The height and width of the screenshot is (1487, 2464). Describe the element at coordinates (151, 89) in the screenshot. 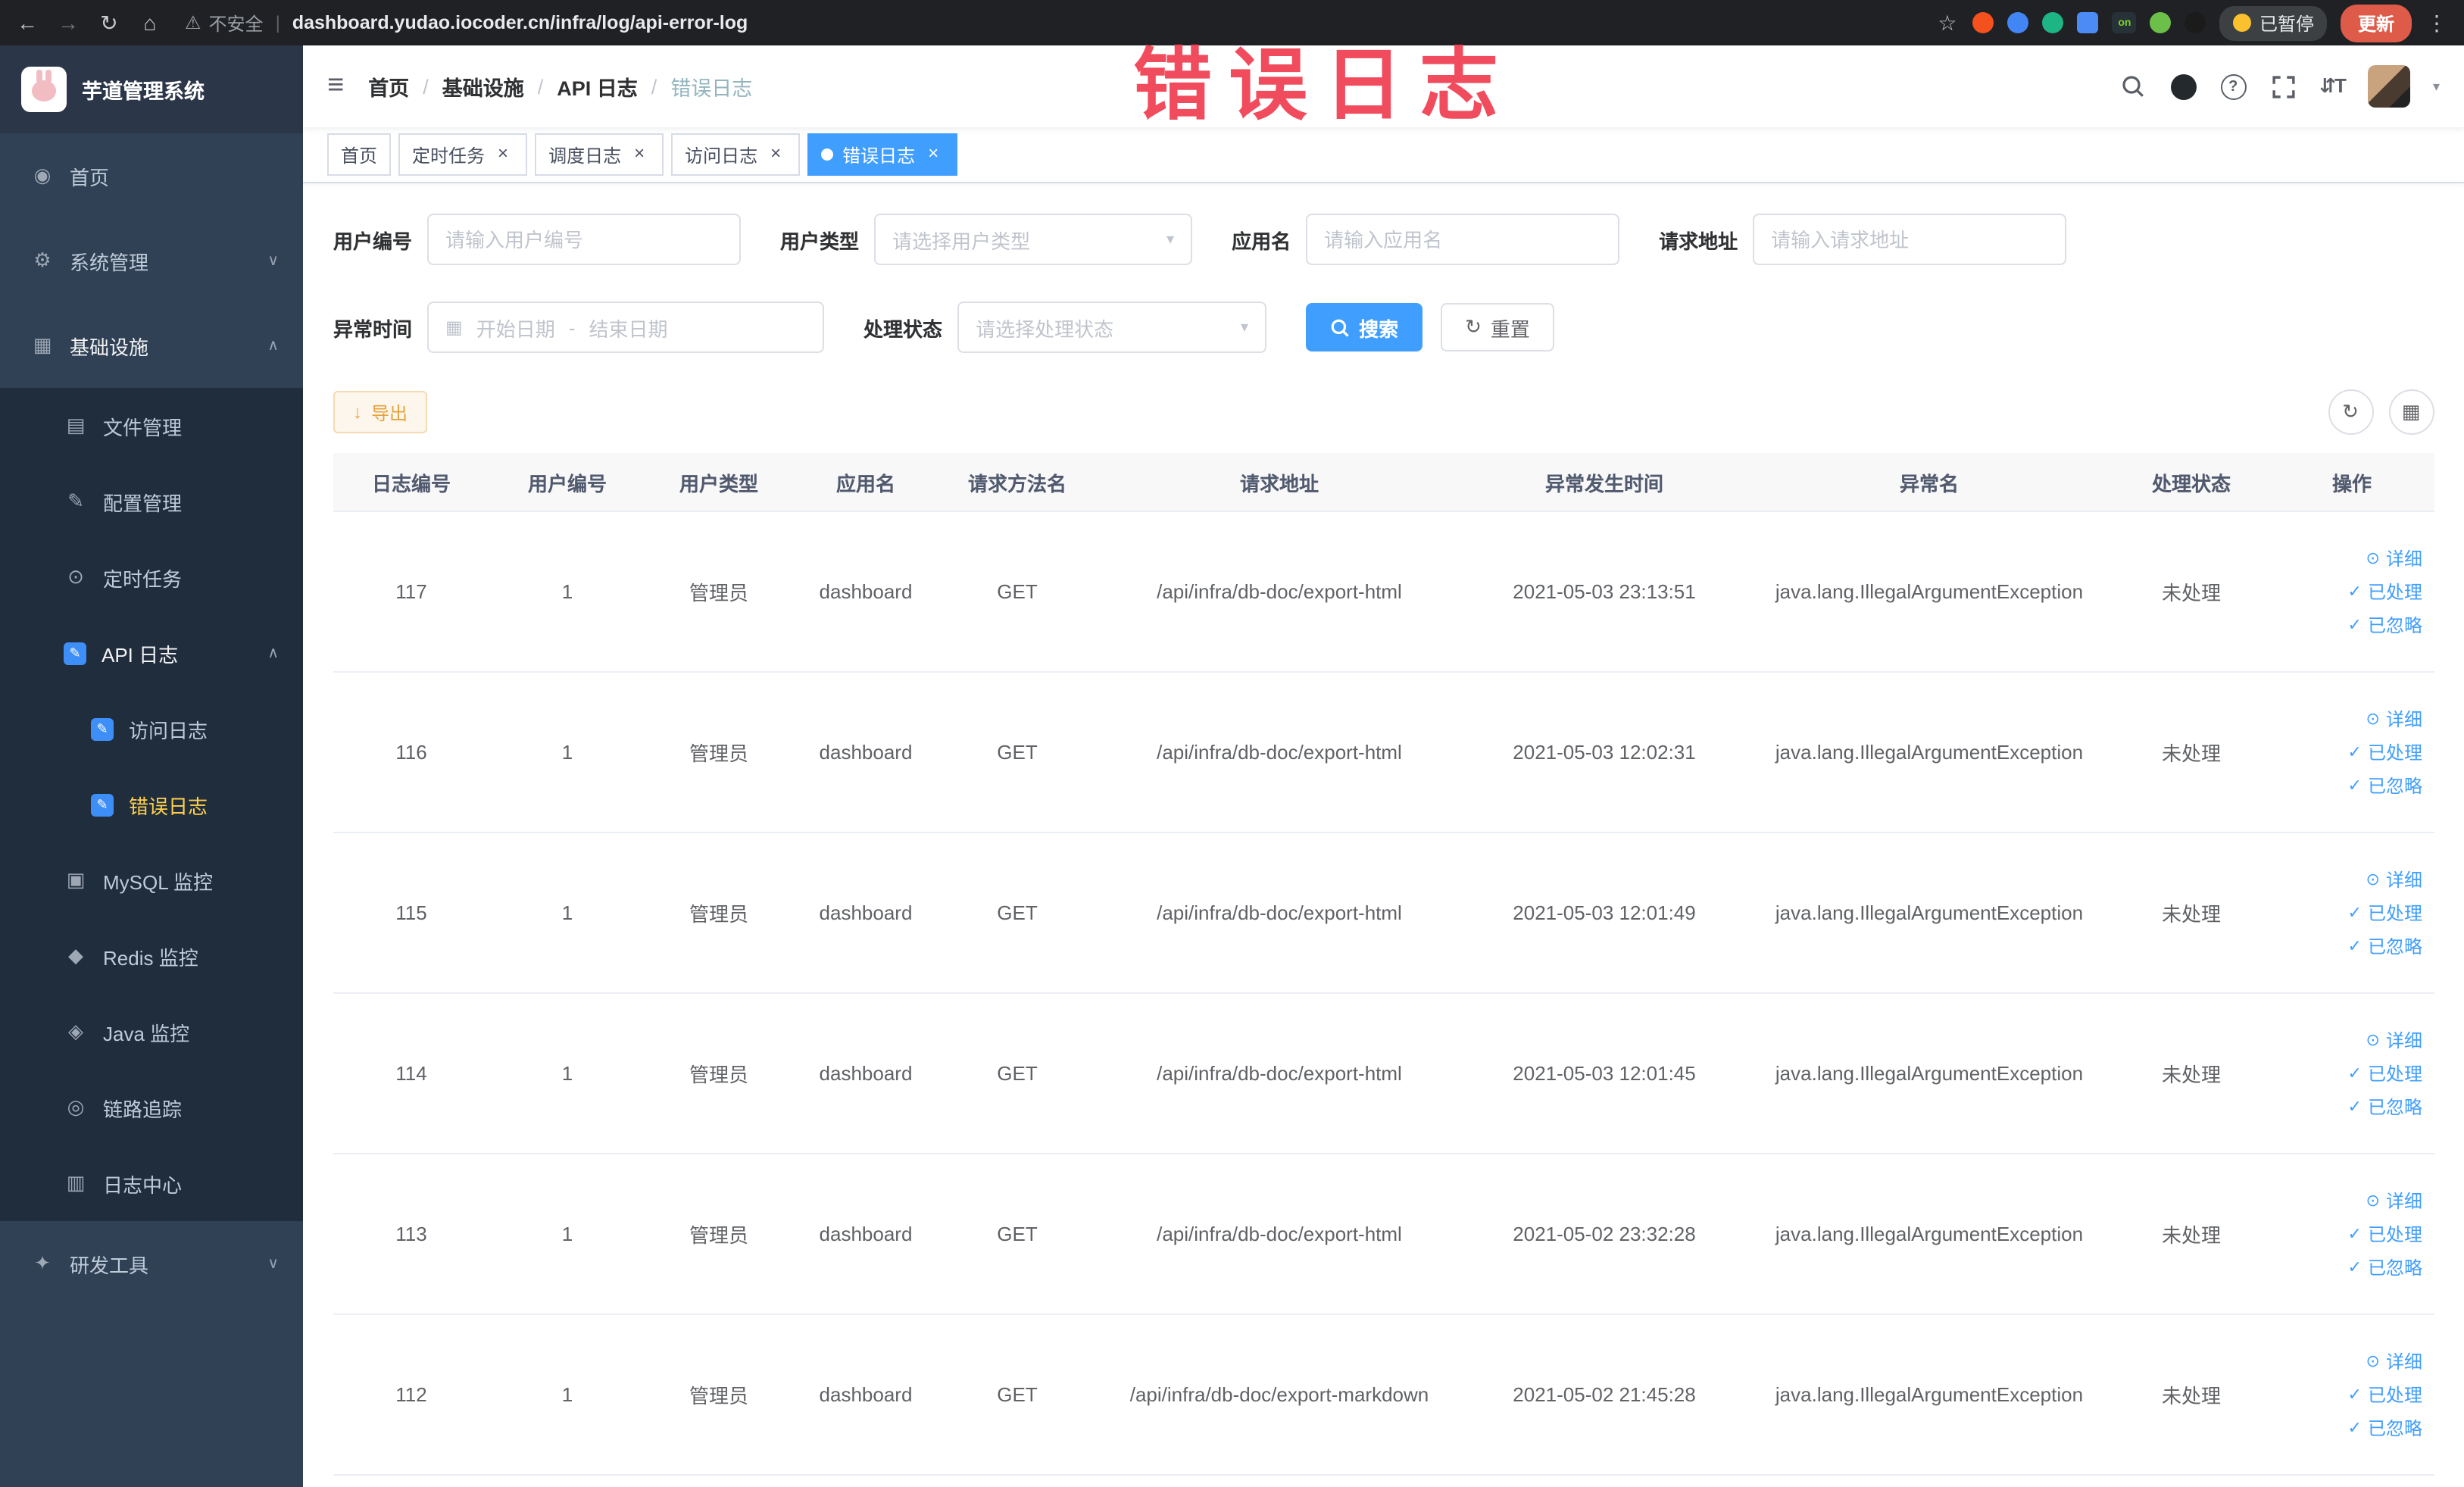

I see `sidebar-logo: 芋道管理系统` at that location.